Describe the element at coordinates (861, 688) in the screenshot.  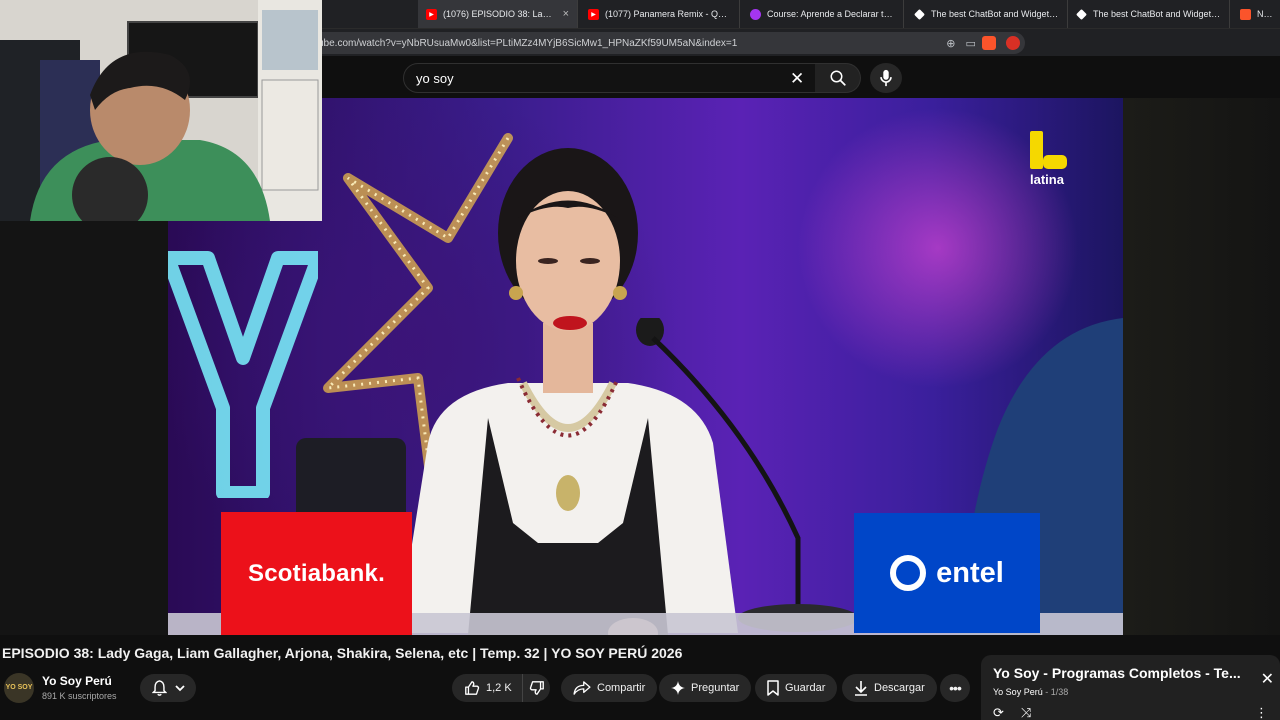
I see `download-icon` at that location.